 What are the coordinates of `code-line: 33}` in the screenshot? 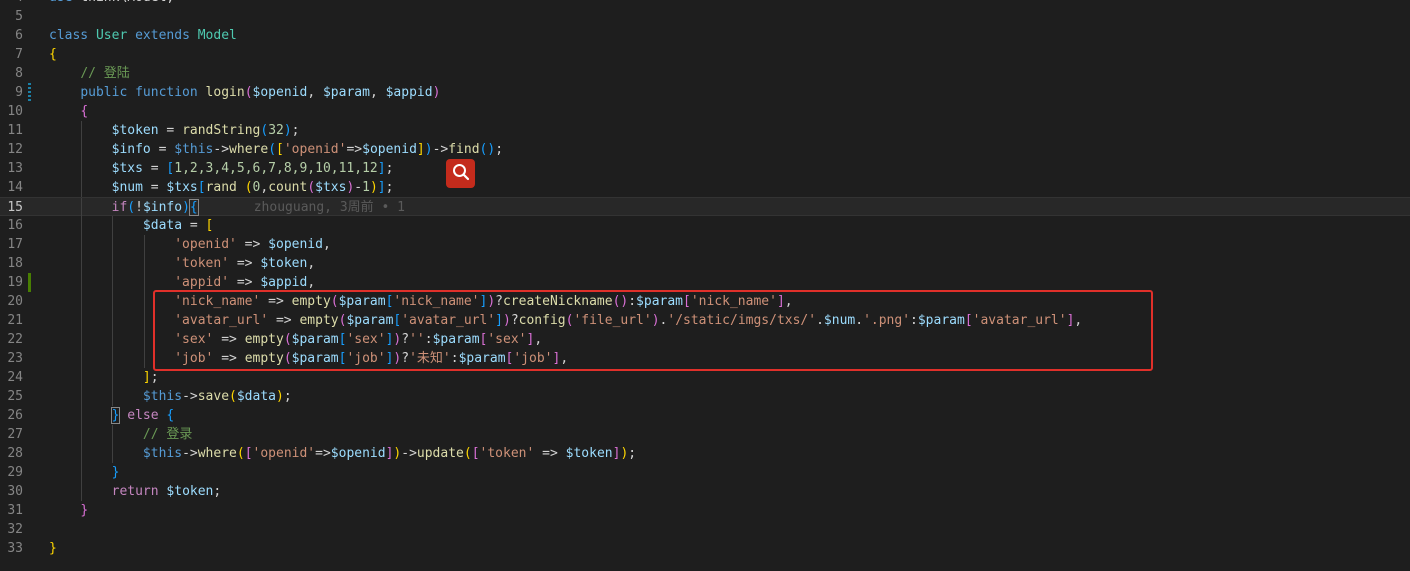 It's located at (705, 548).